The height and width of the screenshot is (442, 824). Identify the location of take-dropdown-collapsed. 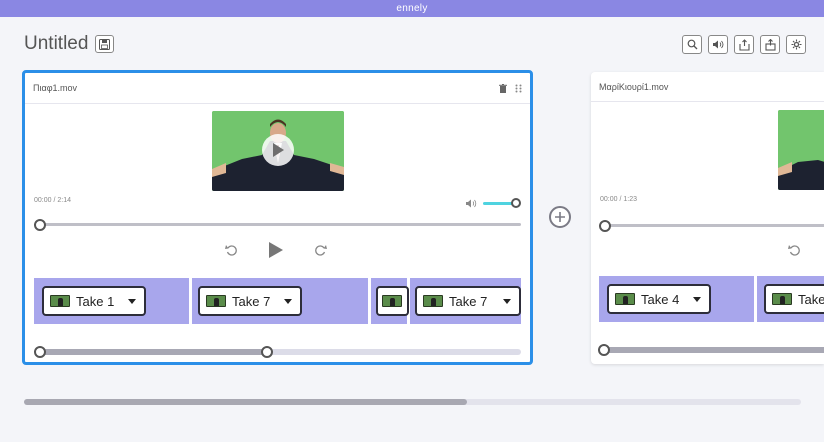
(392, 301).